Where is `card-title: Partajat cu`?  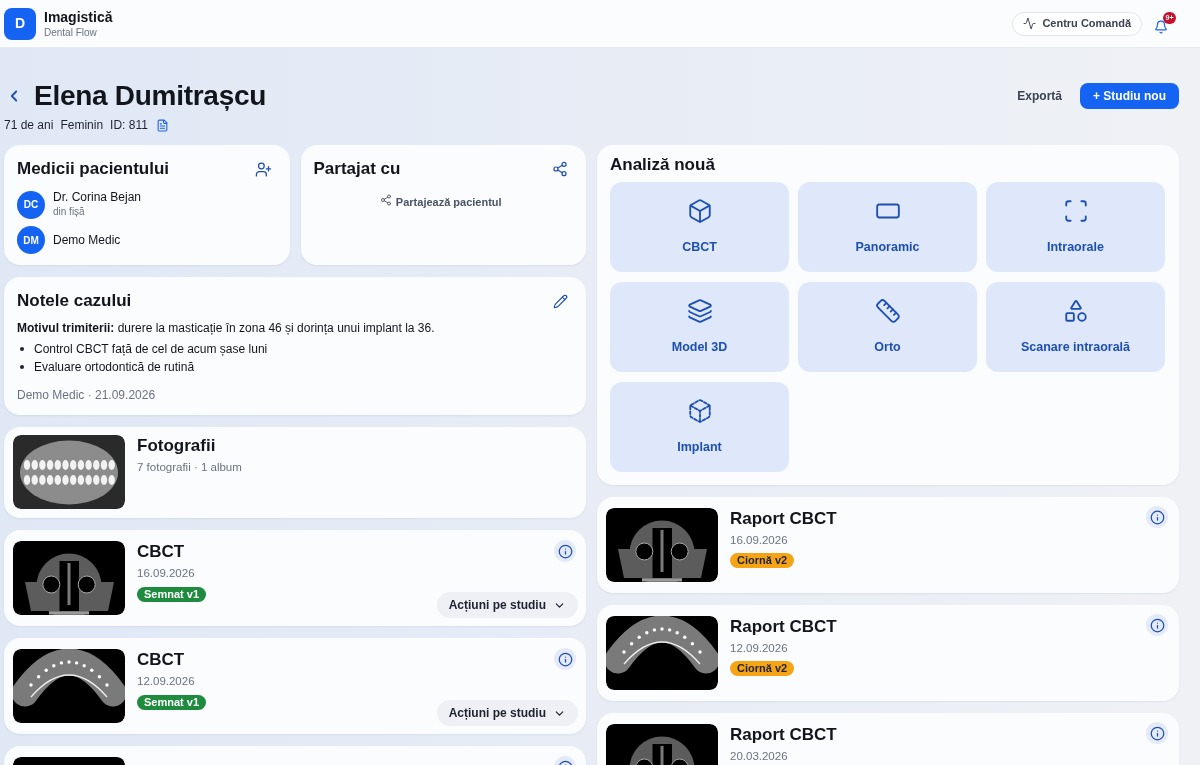
card-title: Partajat cu is located at coordinates (357, 169).